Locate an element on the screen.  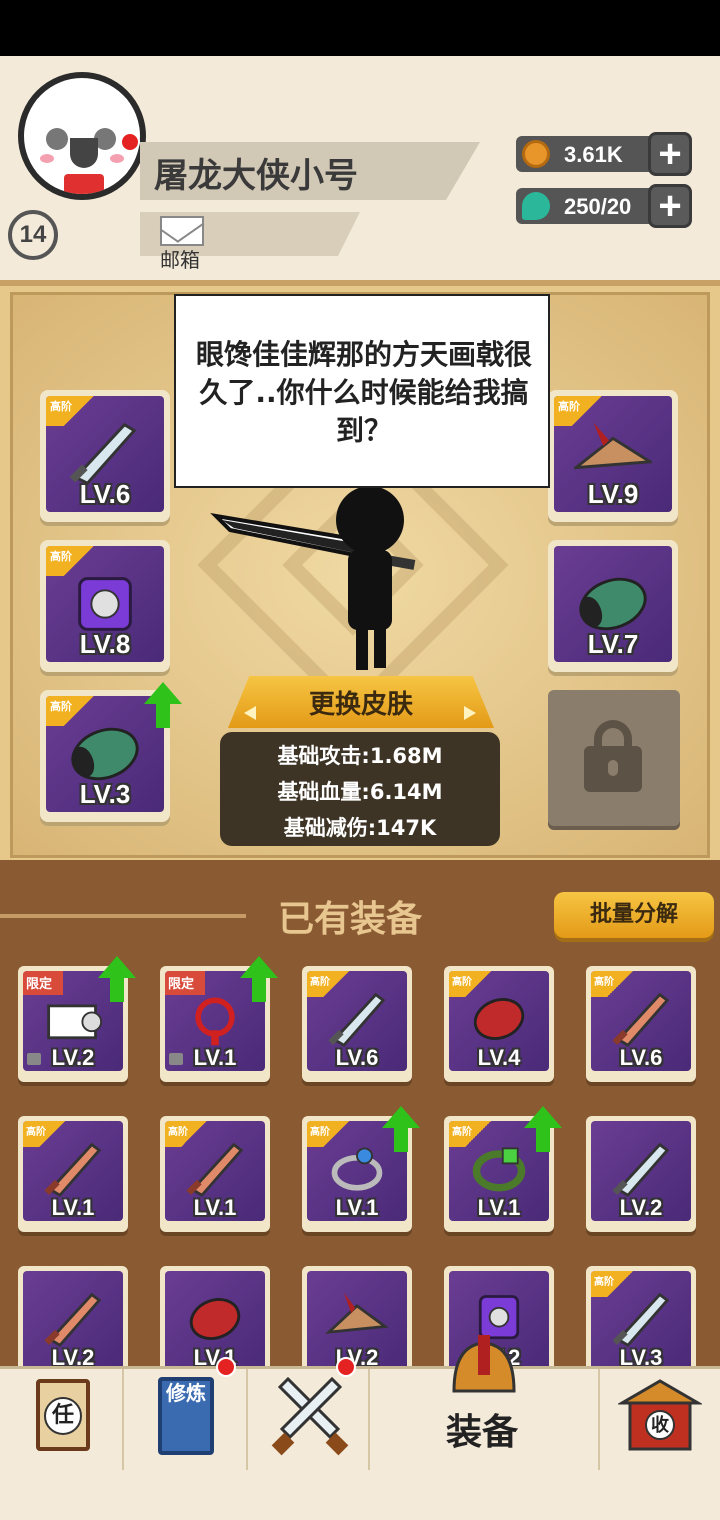
add-gold-button: + is located at coordinates (670, 154).